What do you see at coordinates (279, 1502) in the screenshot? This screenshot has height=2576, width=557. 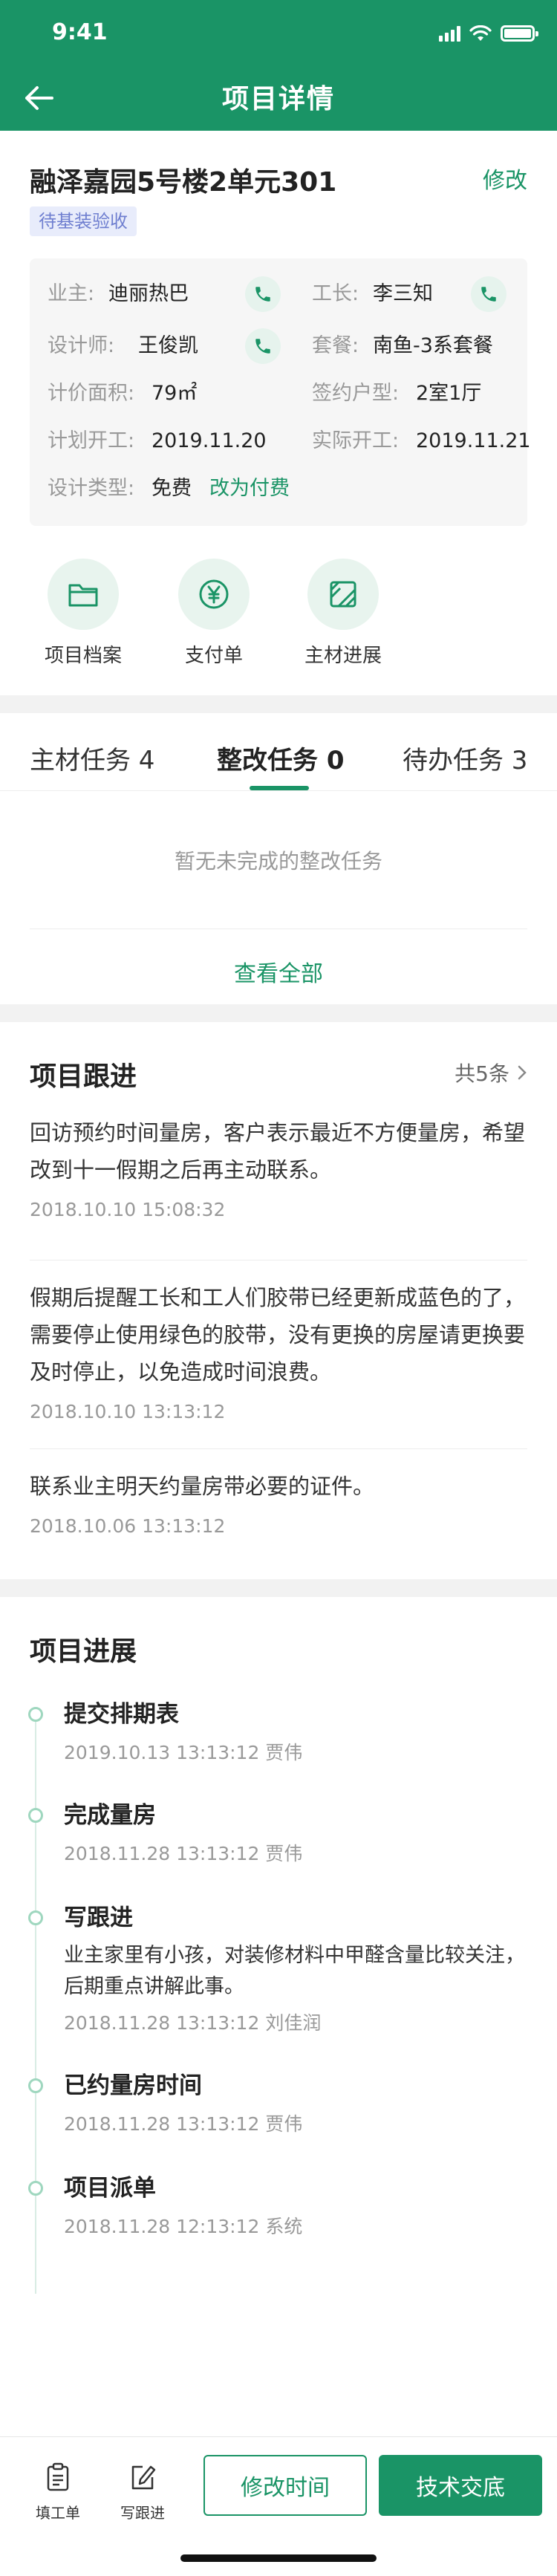 I see `list-item: 联系业主明天约量房带必要的证件。 2018.10.06 13:13:12` at bounding box center [279, 1502].